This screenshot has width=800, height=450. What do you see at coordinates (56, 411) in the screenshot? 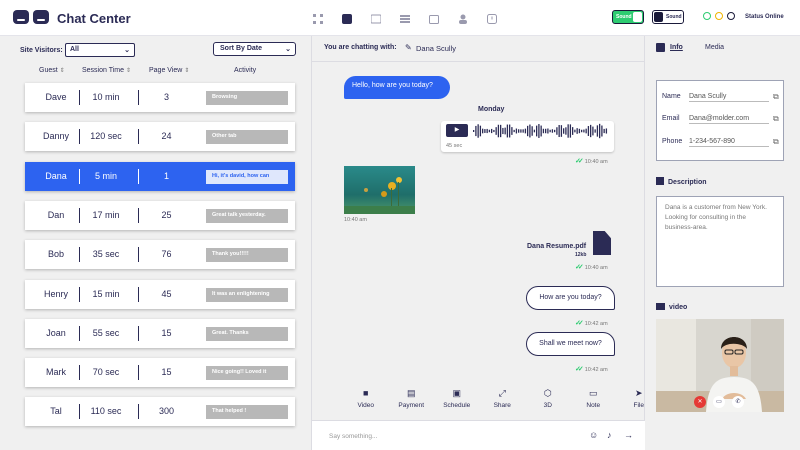
I see `guest-name: Tal` at bounding box center [56, 411].